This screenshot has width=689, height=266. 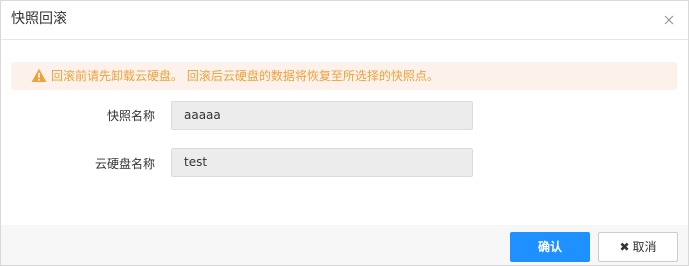 What do you see at coordinates (39, 19) in the screenshot?
I see `dialog-title: 快照回滚` at bounding box center [39, 19].